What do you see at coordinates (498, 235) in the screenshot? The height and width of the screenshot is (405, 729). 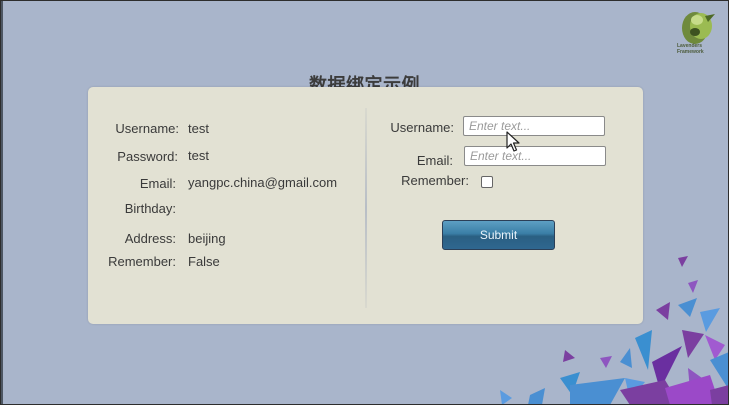 I see `submit-button: Submit` at bounding box center [498, 235].